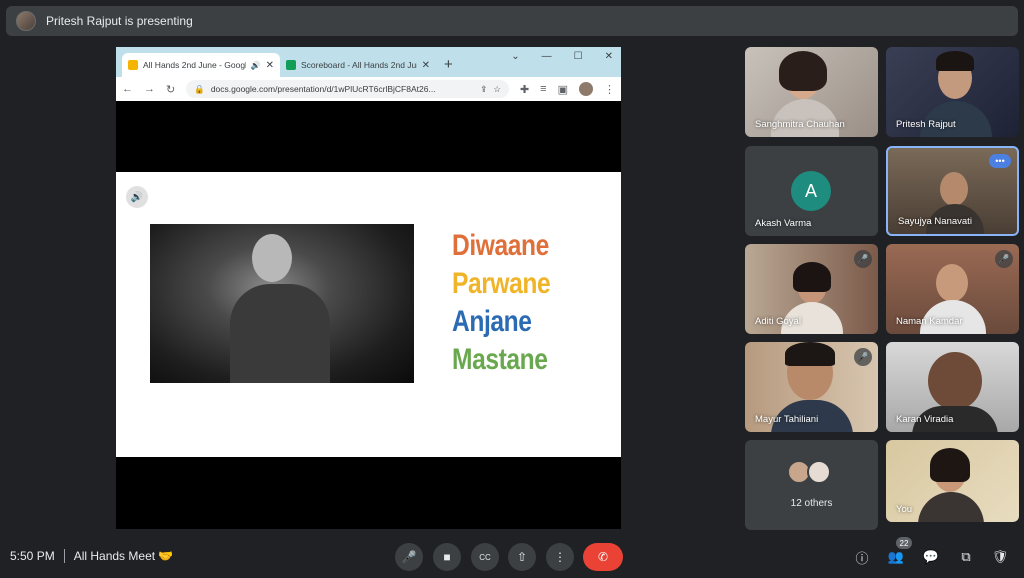  I want to click on avatar: A, so click(811, 191).